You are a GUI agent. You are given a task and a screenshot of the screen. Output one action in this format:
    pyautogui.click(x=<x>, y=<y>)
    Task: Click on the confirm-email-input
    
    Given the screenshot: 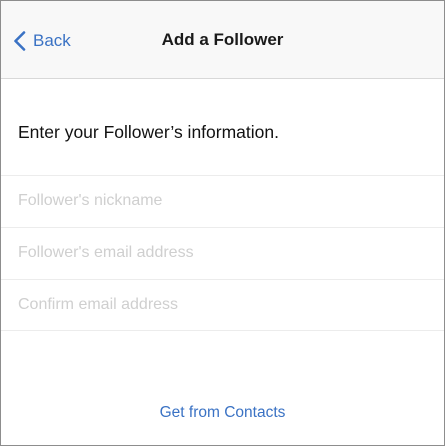 What is the action you would take?
    pyautogui.click(x=223, y=305)
    